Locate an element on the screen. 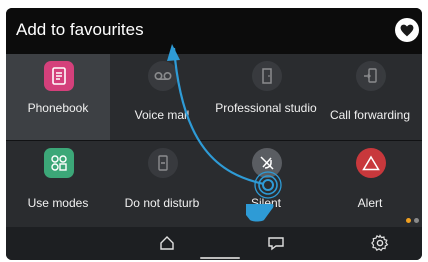 This screenshot has height=262, width=428. call-forward-icon is located at coordinates (371, 76).